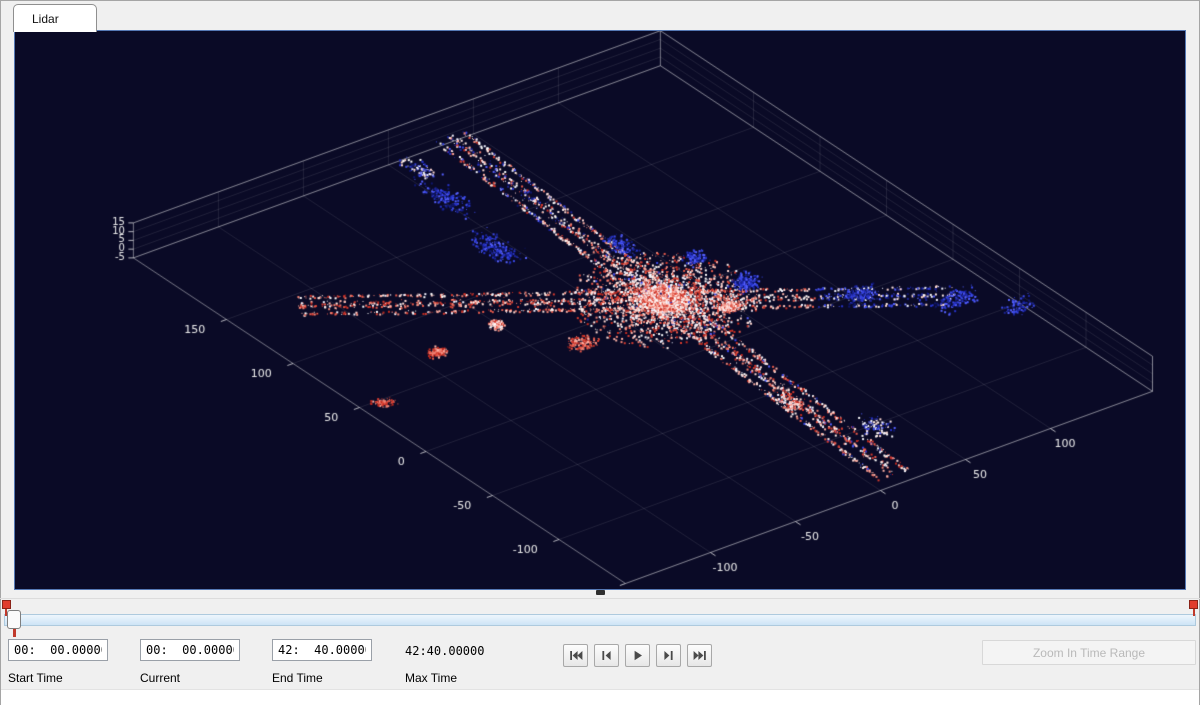 Image resolution: width=1200 pixels, height=705 pixels. What do you see at coordinates (190, 650) in the screenshot?
I see `current-time-input` at bounding box center [190, 650].